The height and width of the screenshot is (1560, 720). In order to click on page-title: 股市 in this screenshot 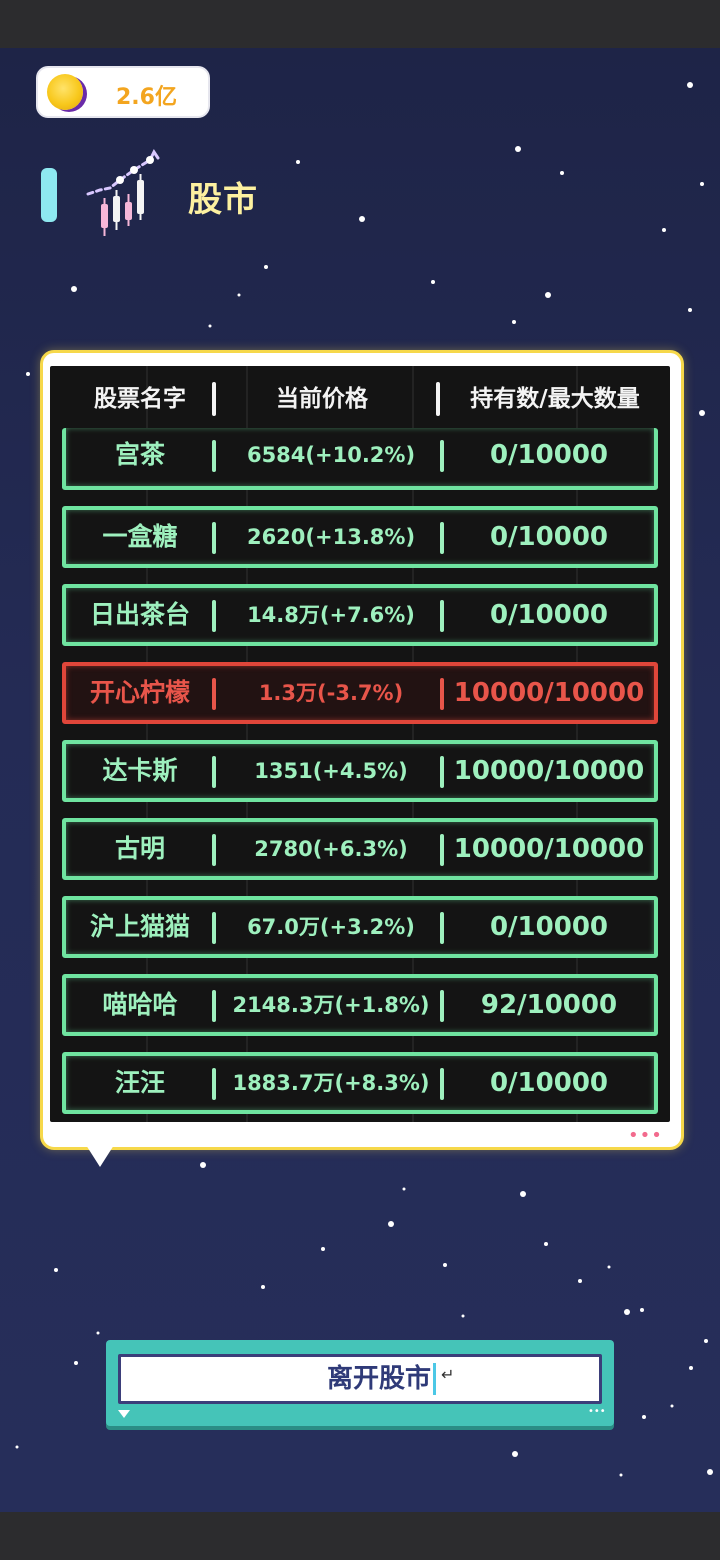, I will do `click(223, 200)`.